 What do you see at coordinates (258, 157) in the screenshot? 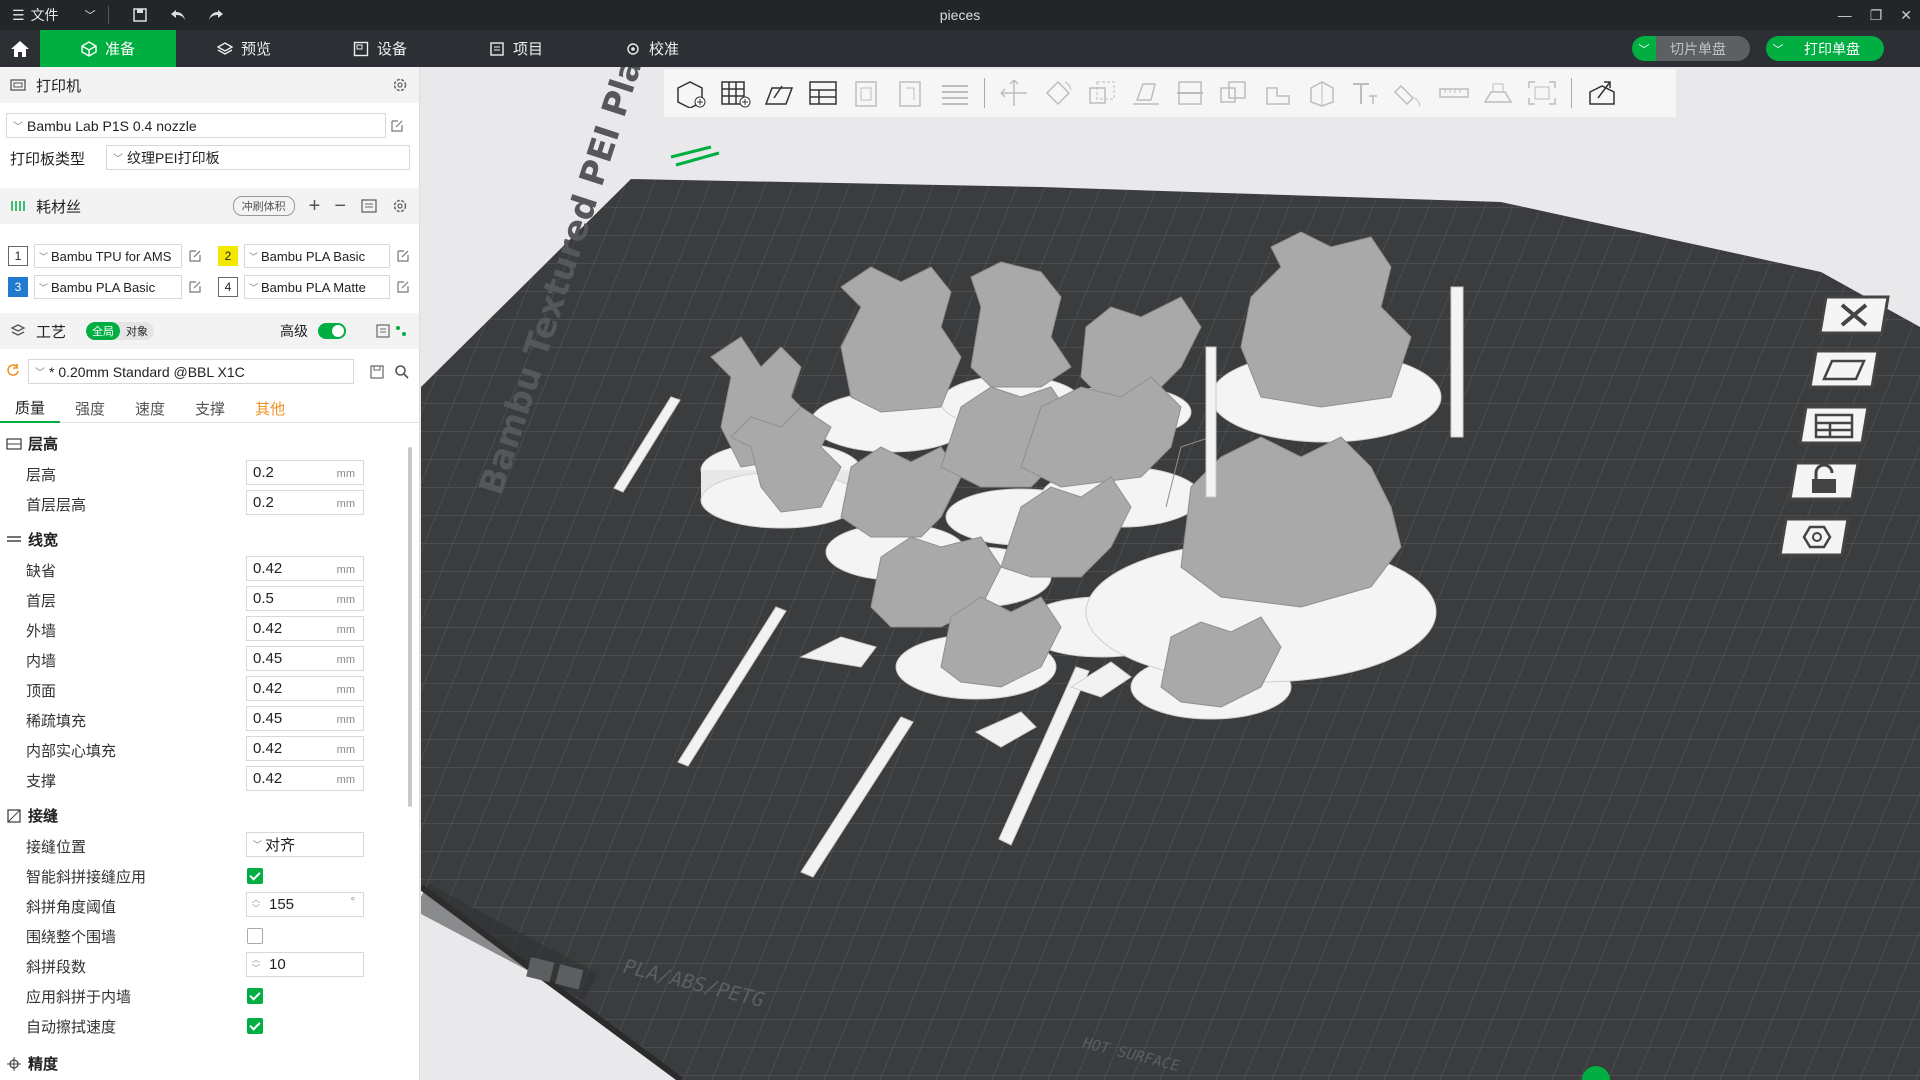
I see `plate-type-select: ﹀ 纹理PEI打印板` at bounding box center [258, 157].